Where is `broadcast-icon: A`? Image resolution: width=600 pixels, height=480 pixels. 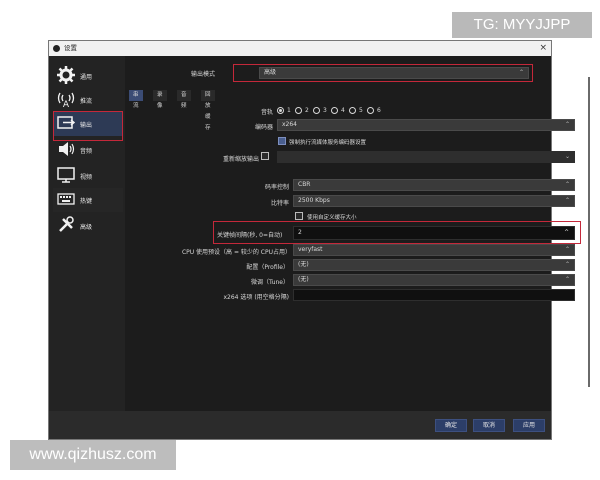 broadcast-icon: A is located at coordinates (66, 100).